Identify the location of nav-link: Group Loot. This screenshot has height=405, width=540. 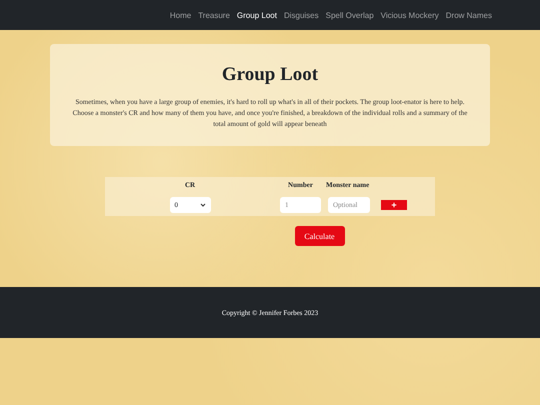
(256, 15).